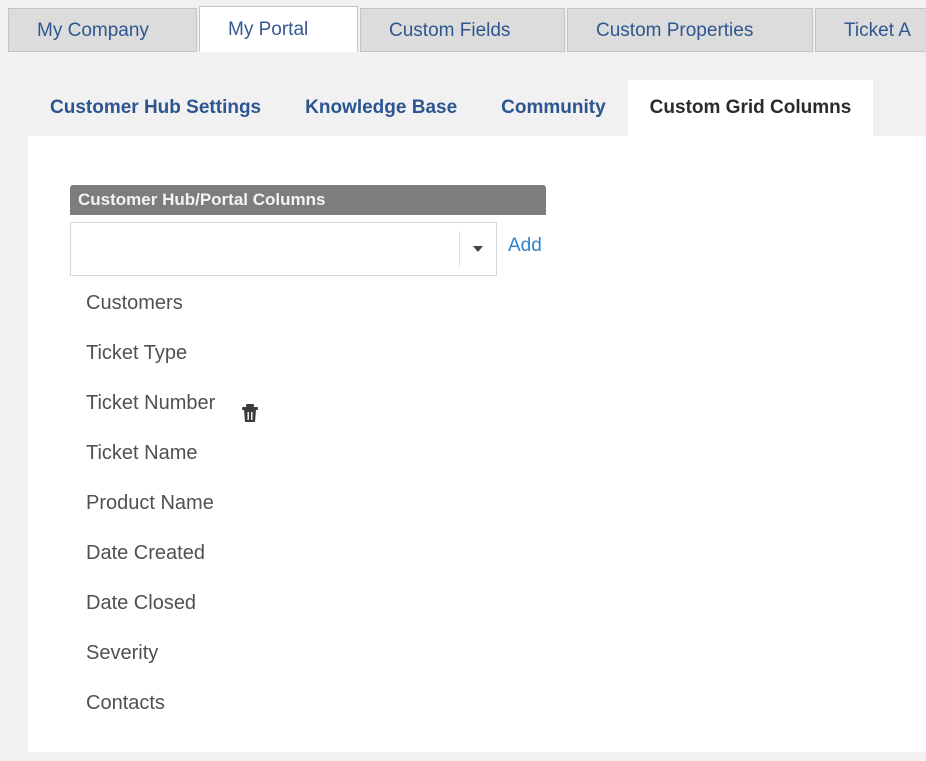 Image resolution: width=926 pixels, height=761 pixels. I want to click on tab-my-company: My Company, so click(102, 30).